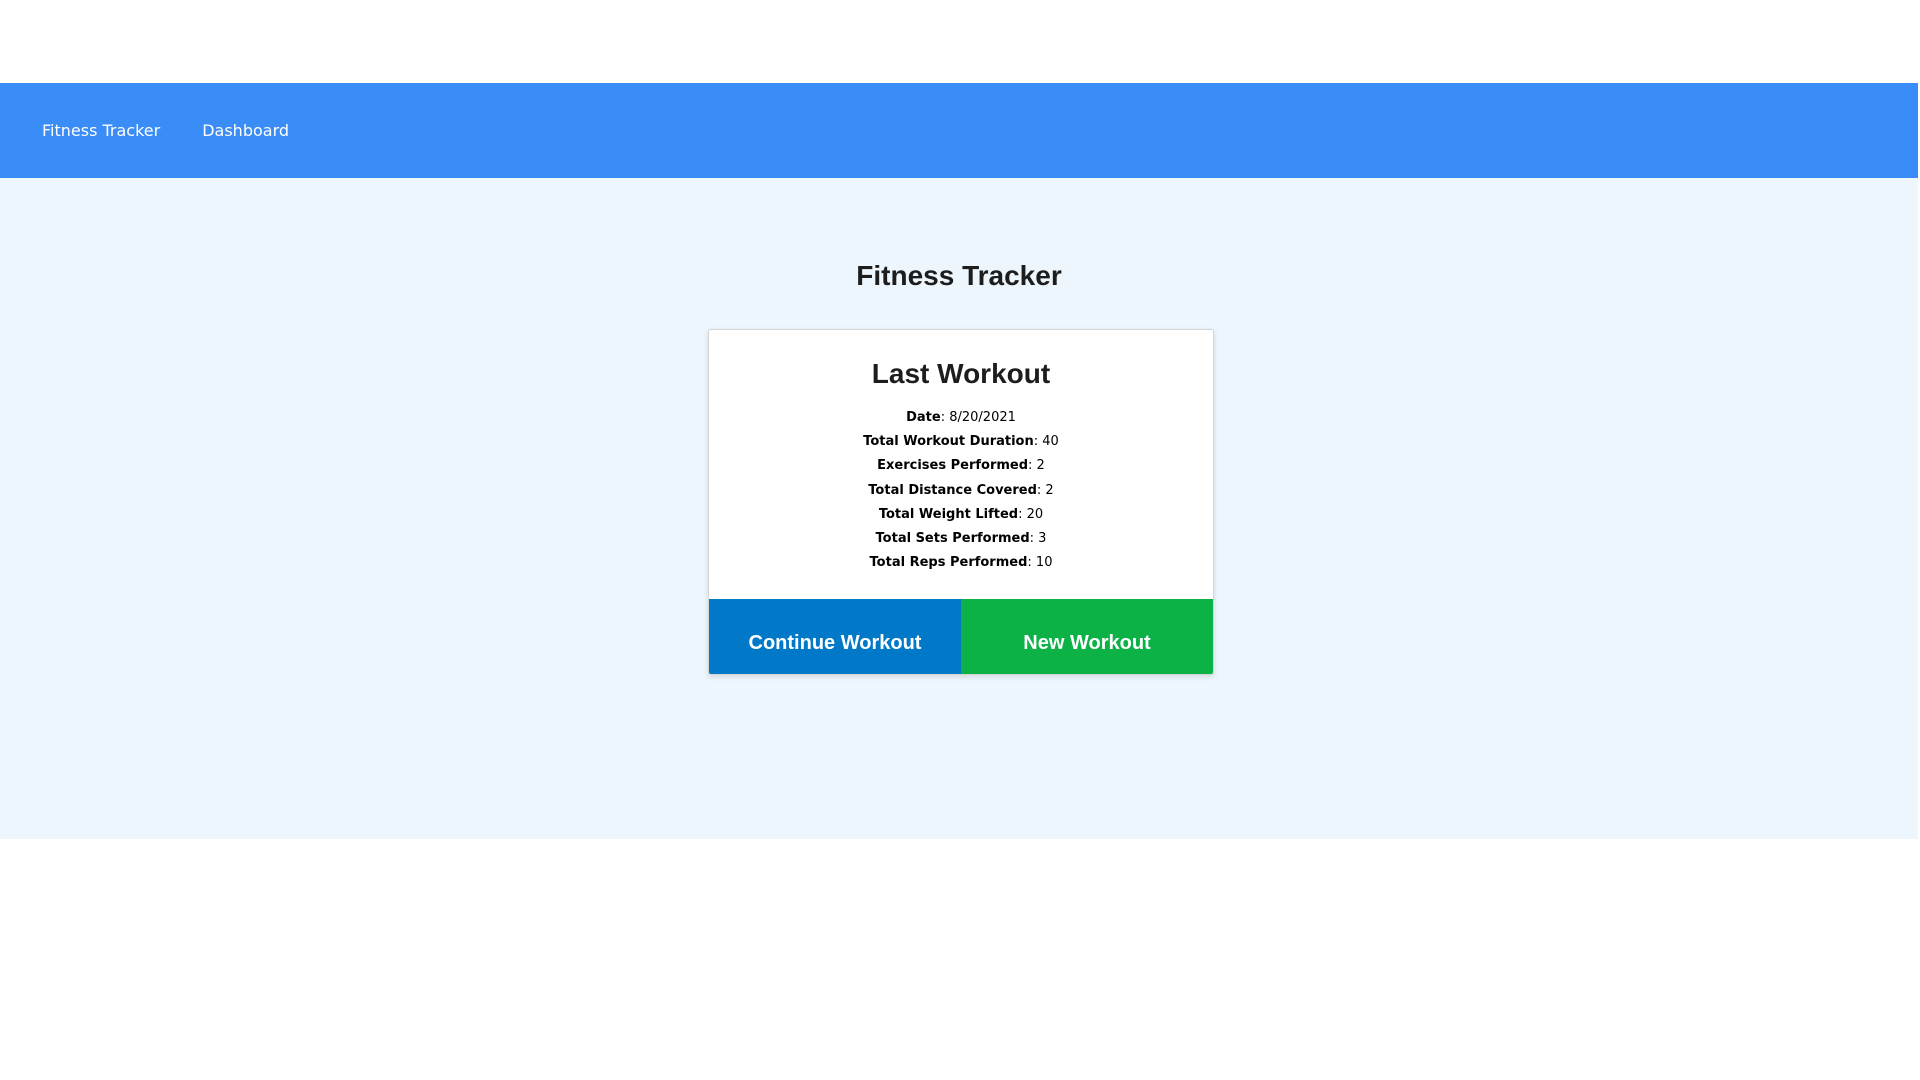 This screenshot has width=1920, height=1080. I want to click on stat-label: Total Weight Lifted, so click(948, 514).